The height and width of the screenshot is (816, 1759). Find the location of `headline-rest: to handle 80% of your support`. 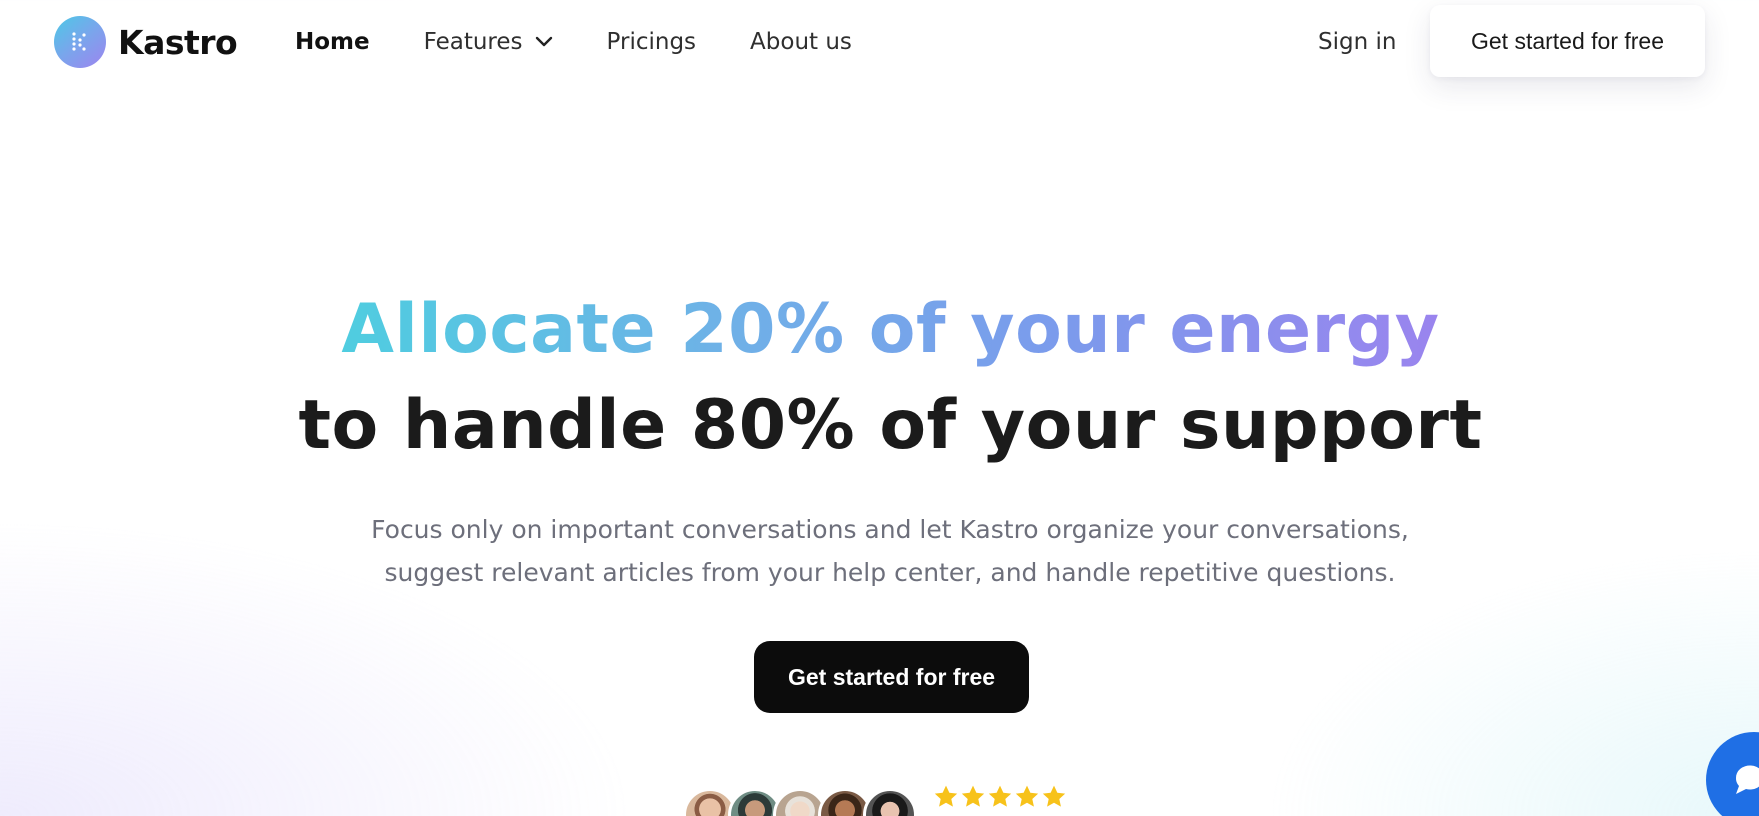

headline-rest: to handle 80% of your support is located at coordinates (890, 425).